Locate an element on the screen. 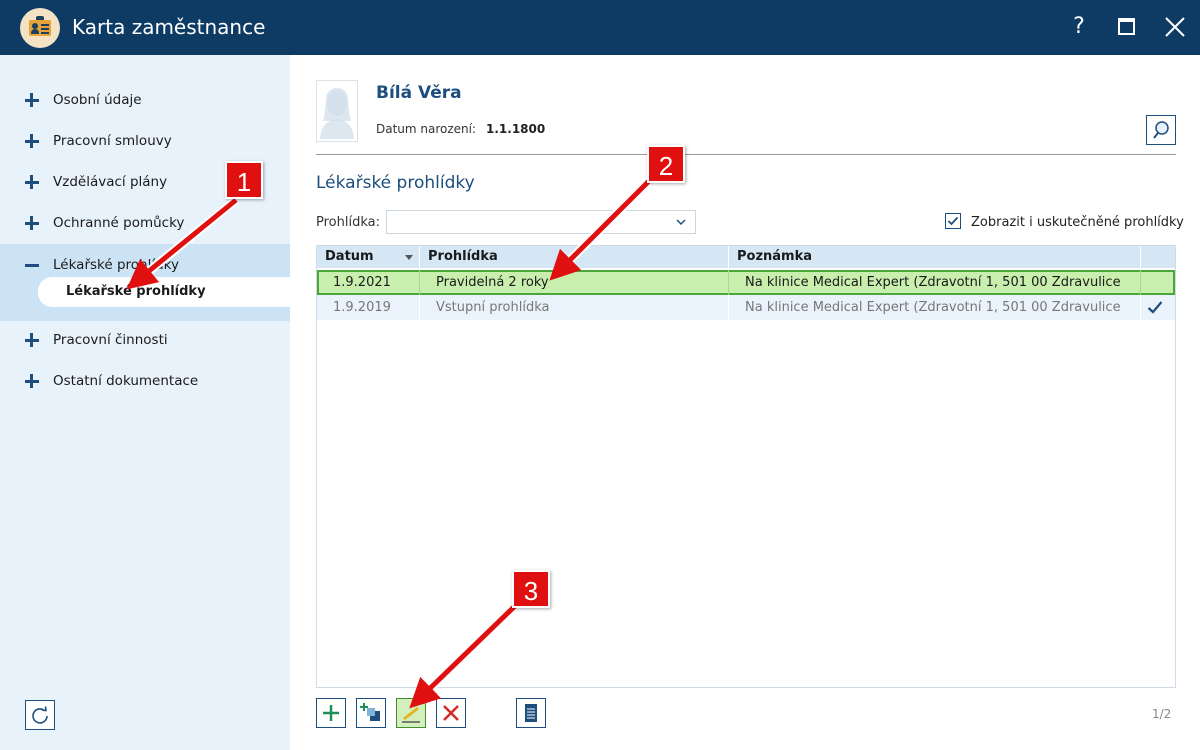 The height and width of the screenshot is (750, 1200). employee-photo is located at coordinates (337, 111).